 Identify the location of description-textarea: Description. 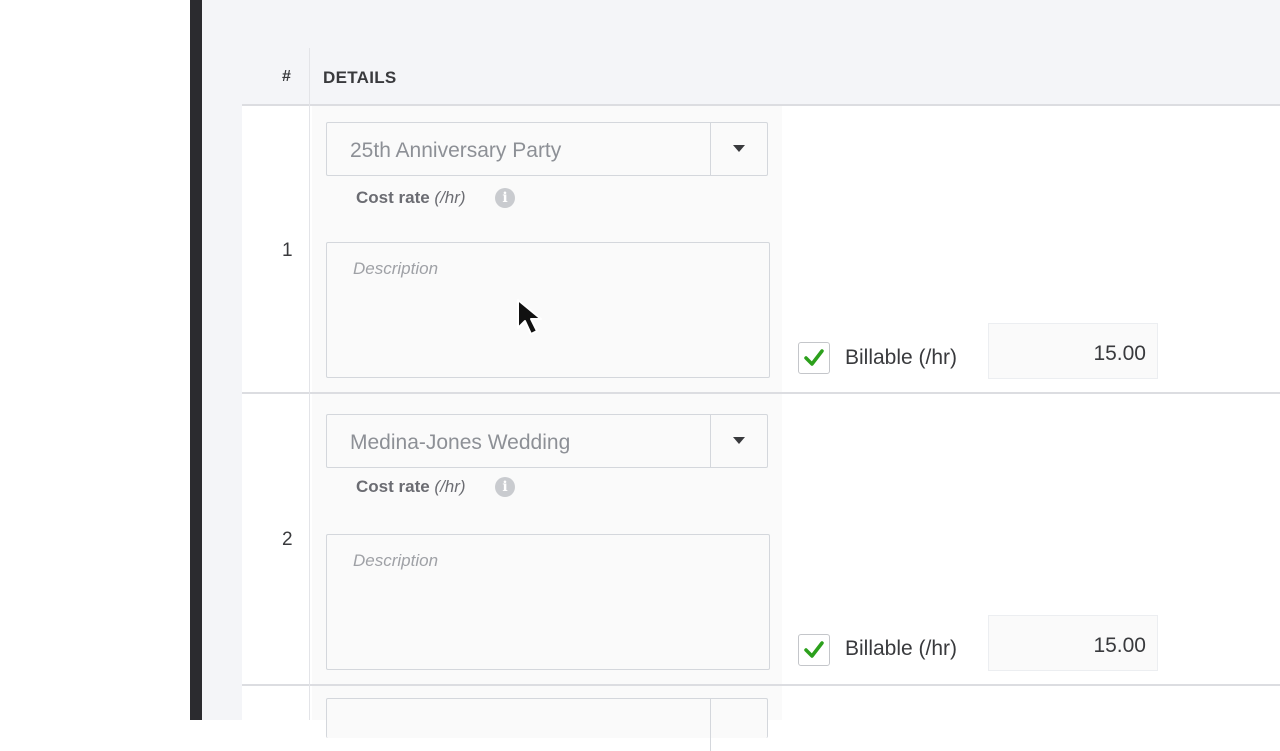
(548, 602).